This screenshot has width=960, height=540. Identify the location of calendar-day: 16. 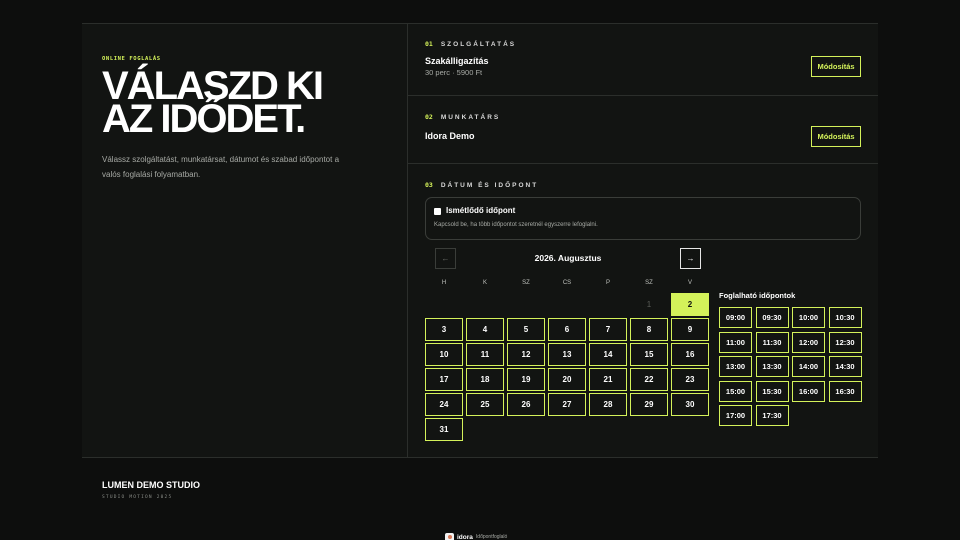
(690, 354).